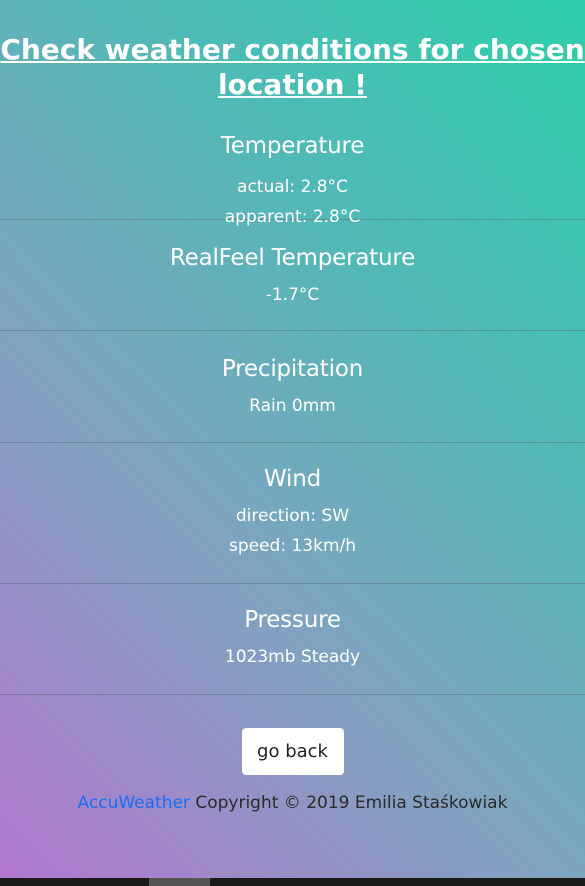 The width and height of the screenshot is (585, 886). Describe the element at coordinates (292, 639) in the screenshot. I see `pressure-section: Pressure 1023mb Steady` at that location.